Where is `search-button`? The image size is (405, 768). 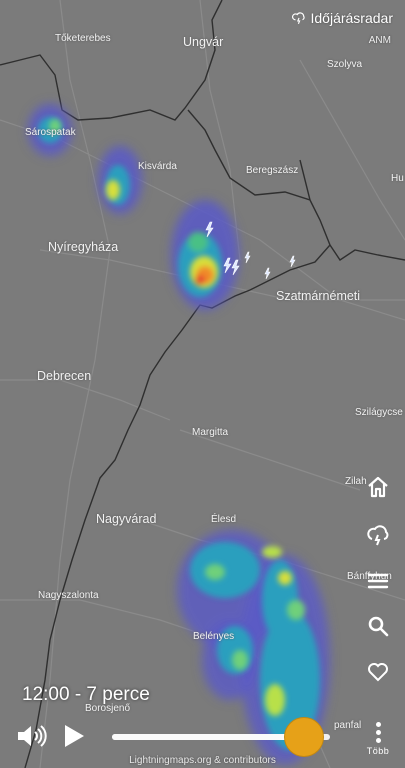
search-button is located at coordinates (378, 626).